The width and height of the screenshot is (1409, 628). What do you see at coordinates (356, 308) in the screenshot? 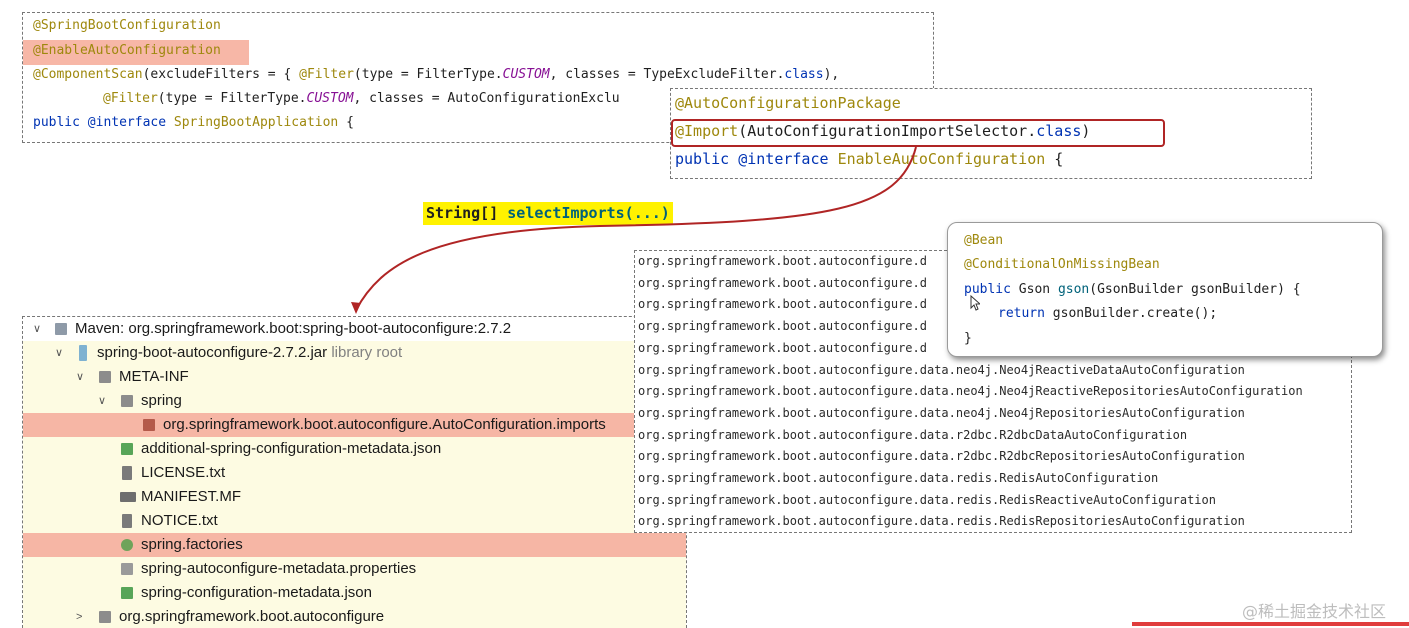
I see `arrowhead` at bounding box center [356, 308].